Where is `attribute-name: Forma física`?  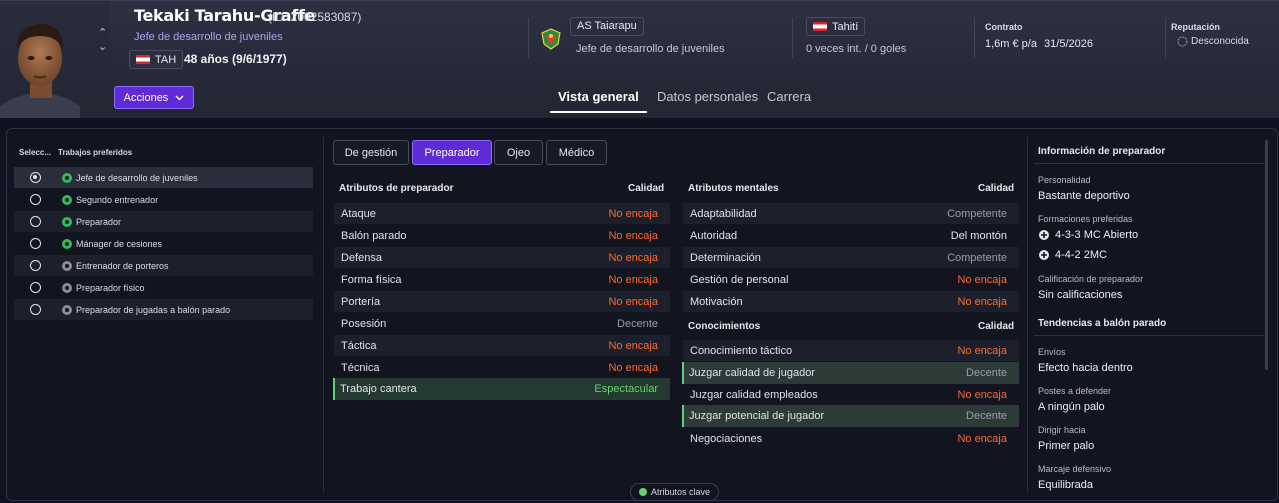
attribute-name: Forma física is located at coordinates (371, 279).